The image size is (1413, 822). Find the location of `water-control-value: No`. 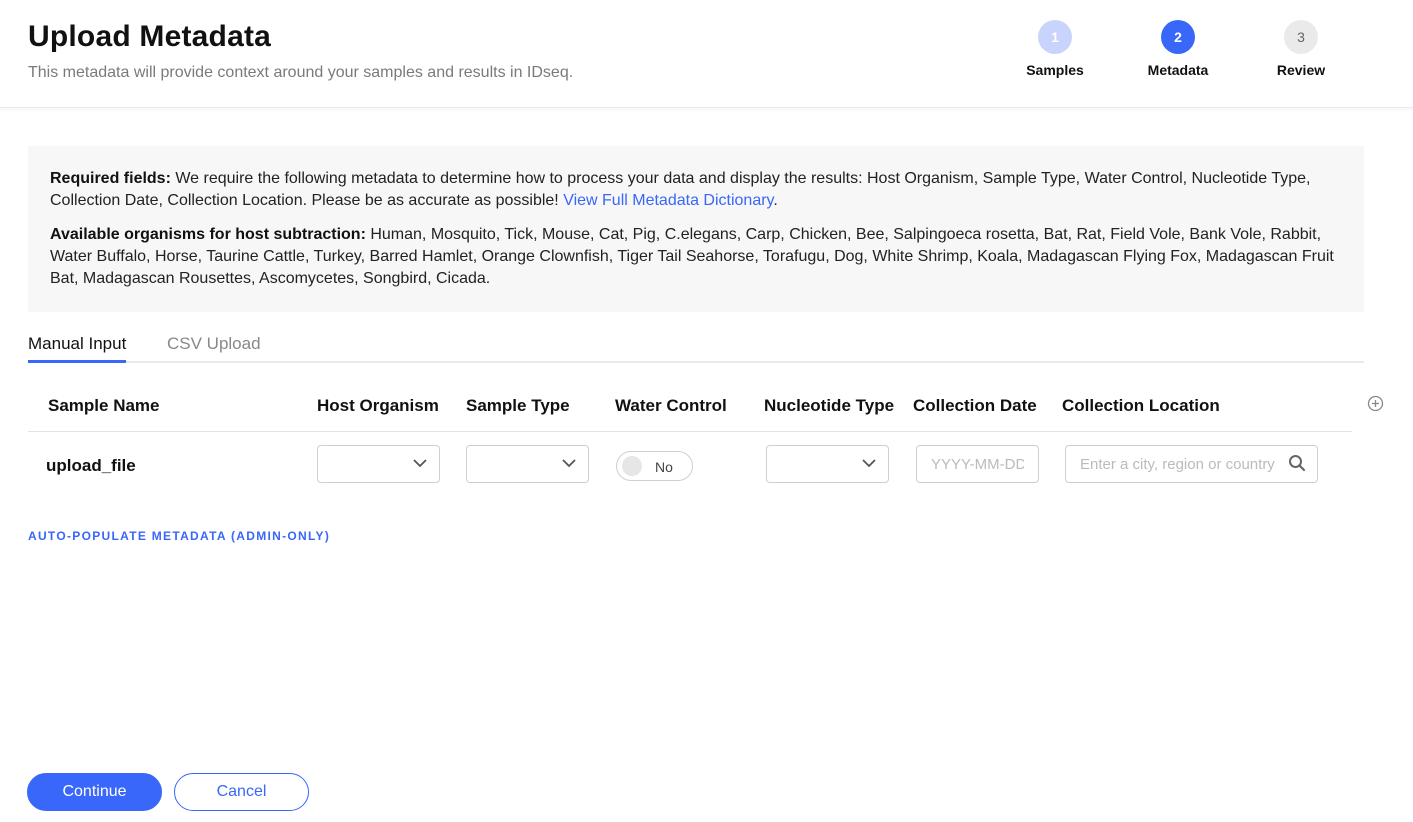

water-control-value: No is located at coordinates (664, 467).